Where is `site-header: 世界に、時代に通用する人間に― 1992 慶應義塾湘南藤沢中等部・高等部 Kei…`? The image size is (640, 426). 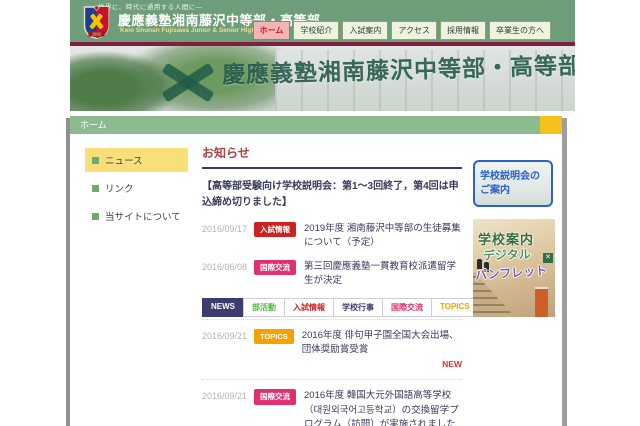
site-header: 世界に、時代に通用する人間に― 1992 慶應義塾湘南藤沢中等部・高等部 Kei… is located at coordinates (322, 21).